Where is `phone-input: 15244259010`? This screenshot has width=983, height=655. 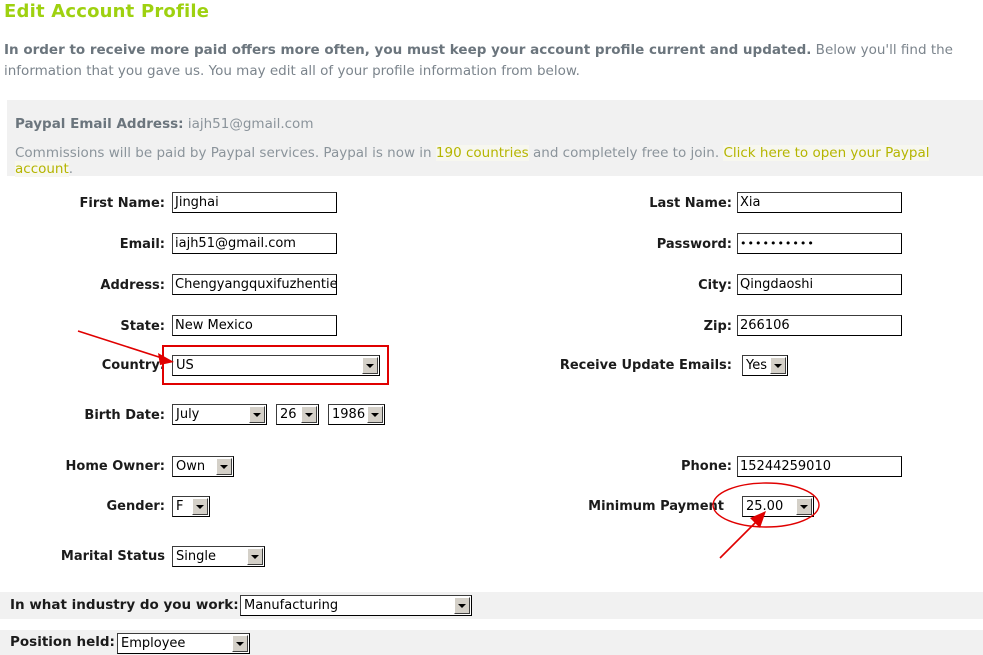 phone-input: 15244259010 is located at coordinates (819, 466).